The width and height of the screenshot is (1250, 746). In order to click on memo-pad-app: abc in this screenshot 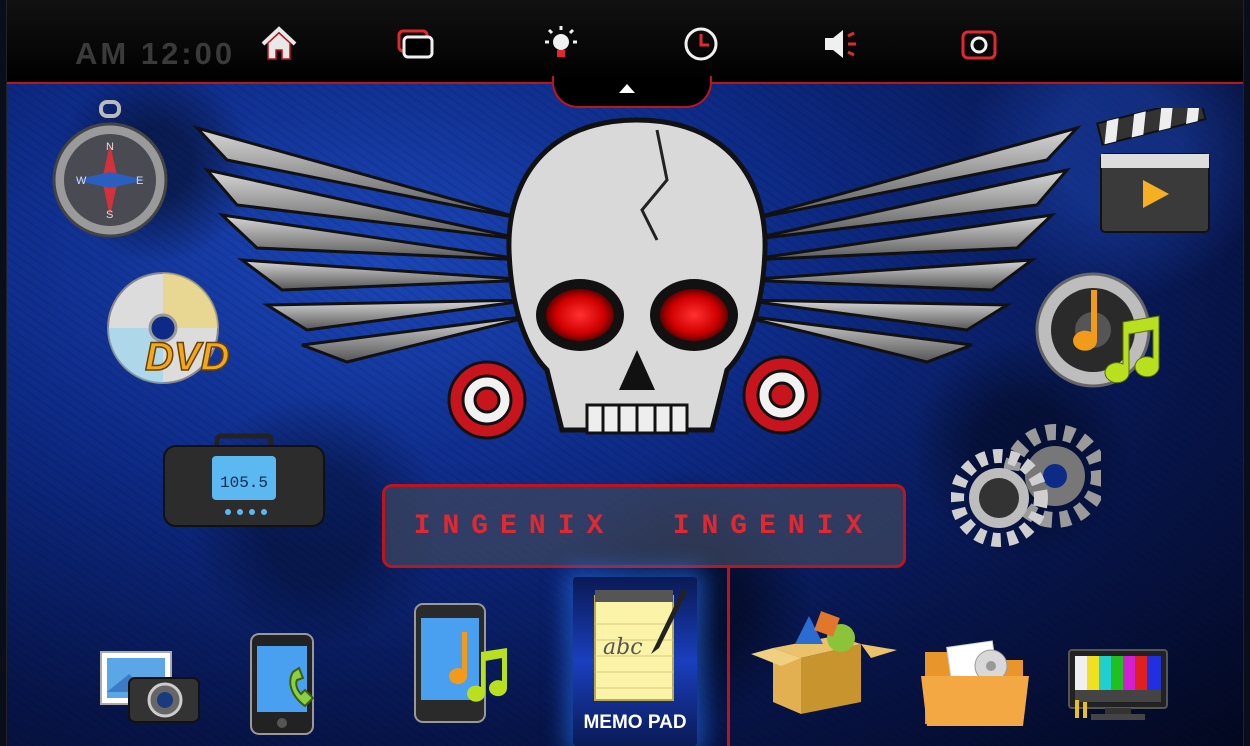, I will do `click(639, 644)`.